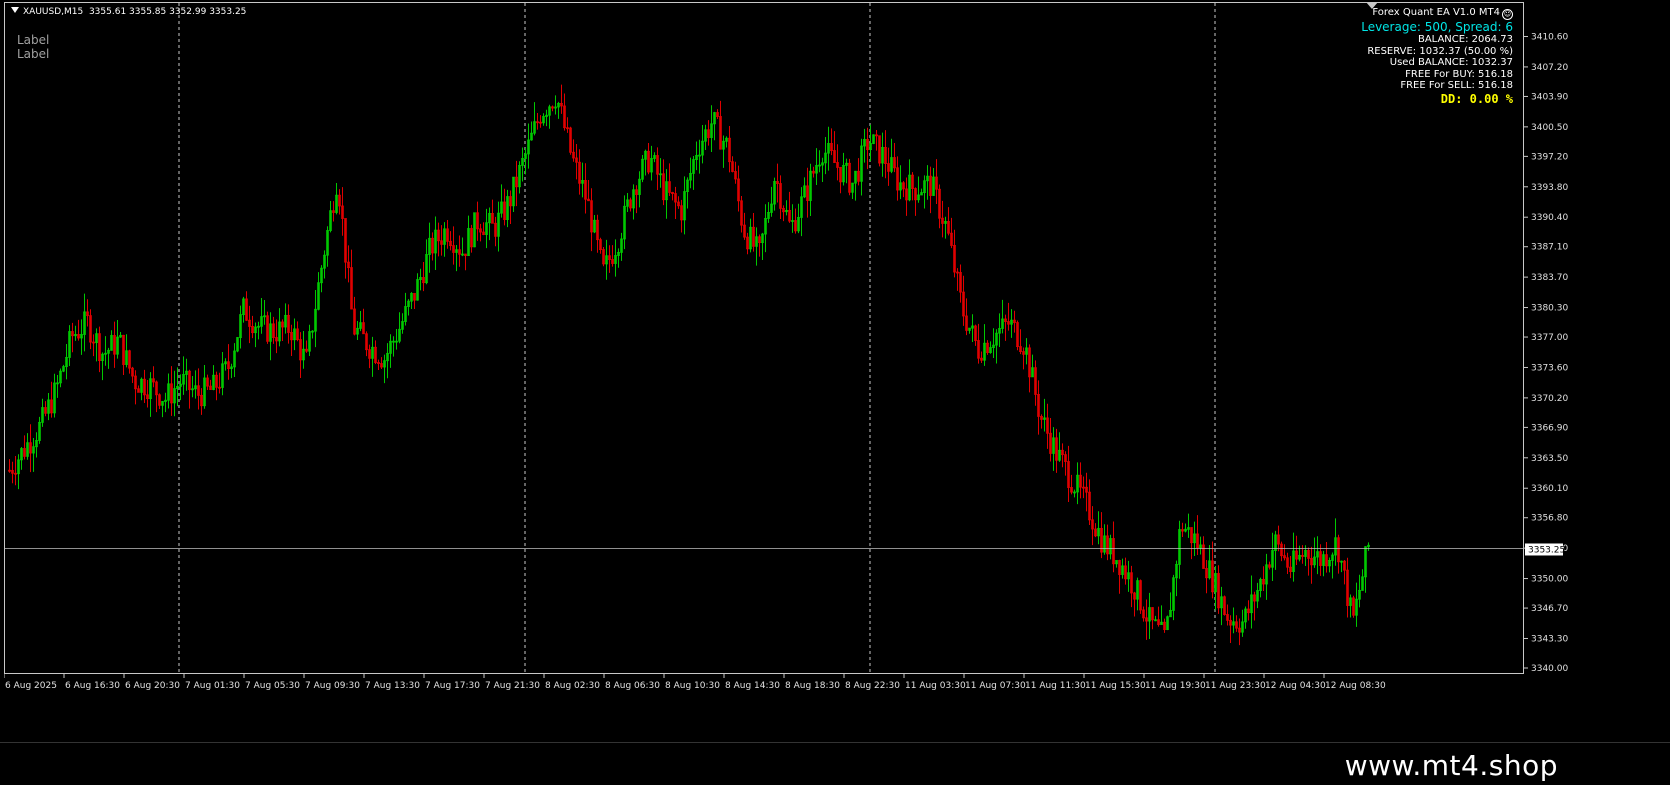 This screenshot has height=785, width=1670. What do you see at coordinates (1549, 278) in the screenshot?
I see `price-tick-label: 3383.70` at bounding box center [1549, 278].